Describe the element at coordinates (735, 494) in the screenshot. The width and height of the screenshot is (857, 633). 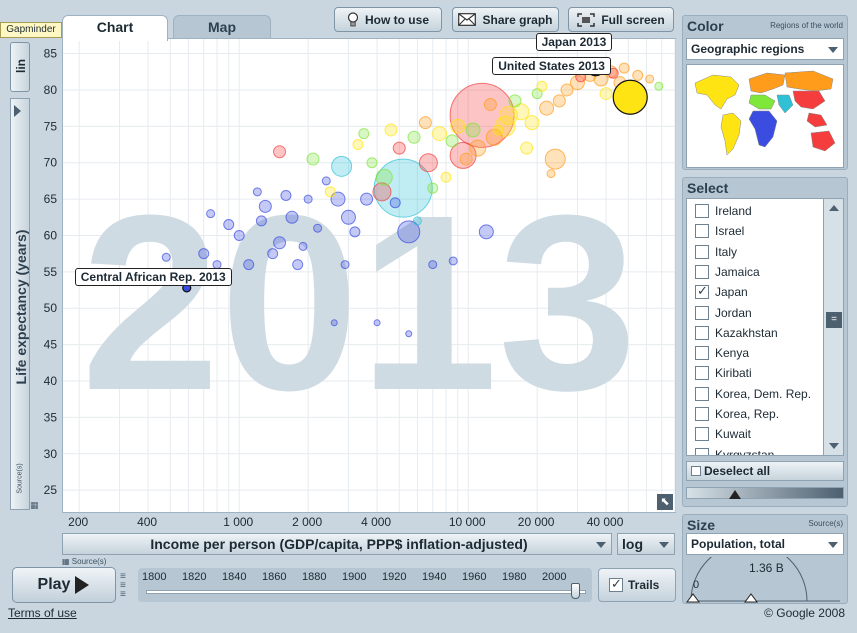
I see `opacity-handle` at that location.